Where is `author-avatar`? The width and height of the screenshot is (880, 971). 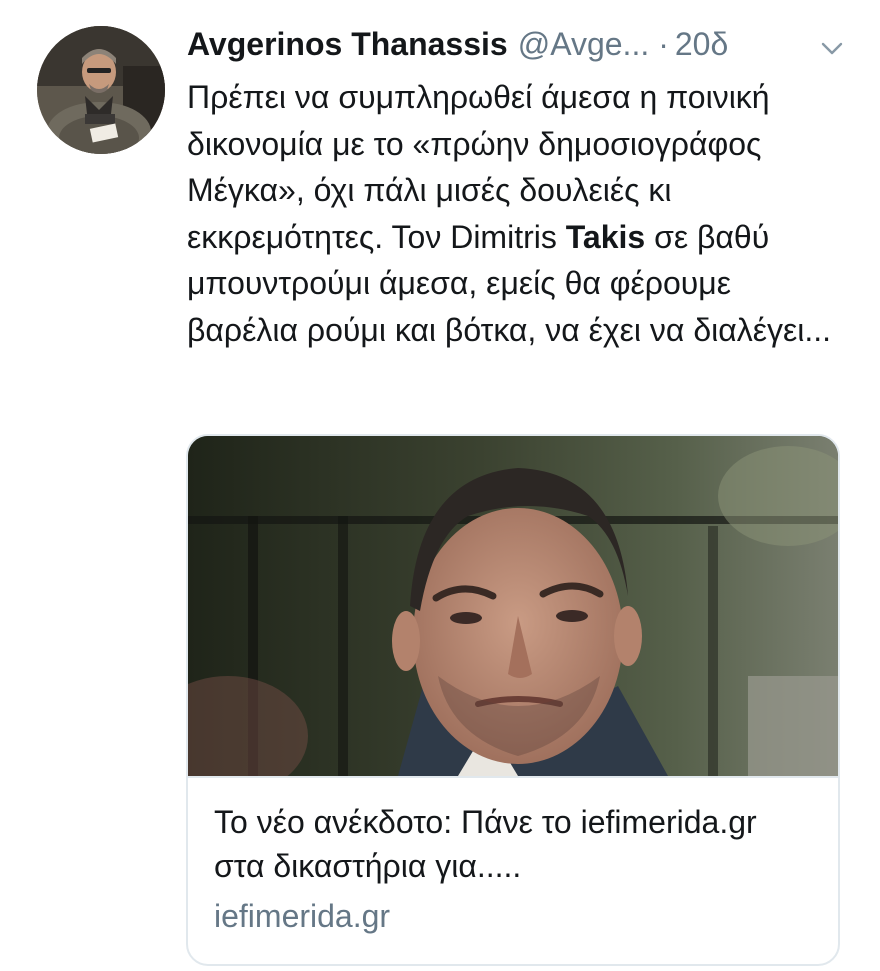 author-avatar is located at coordinates (101, 90).